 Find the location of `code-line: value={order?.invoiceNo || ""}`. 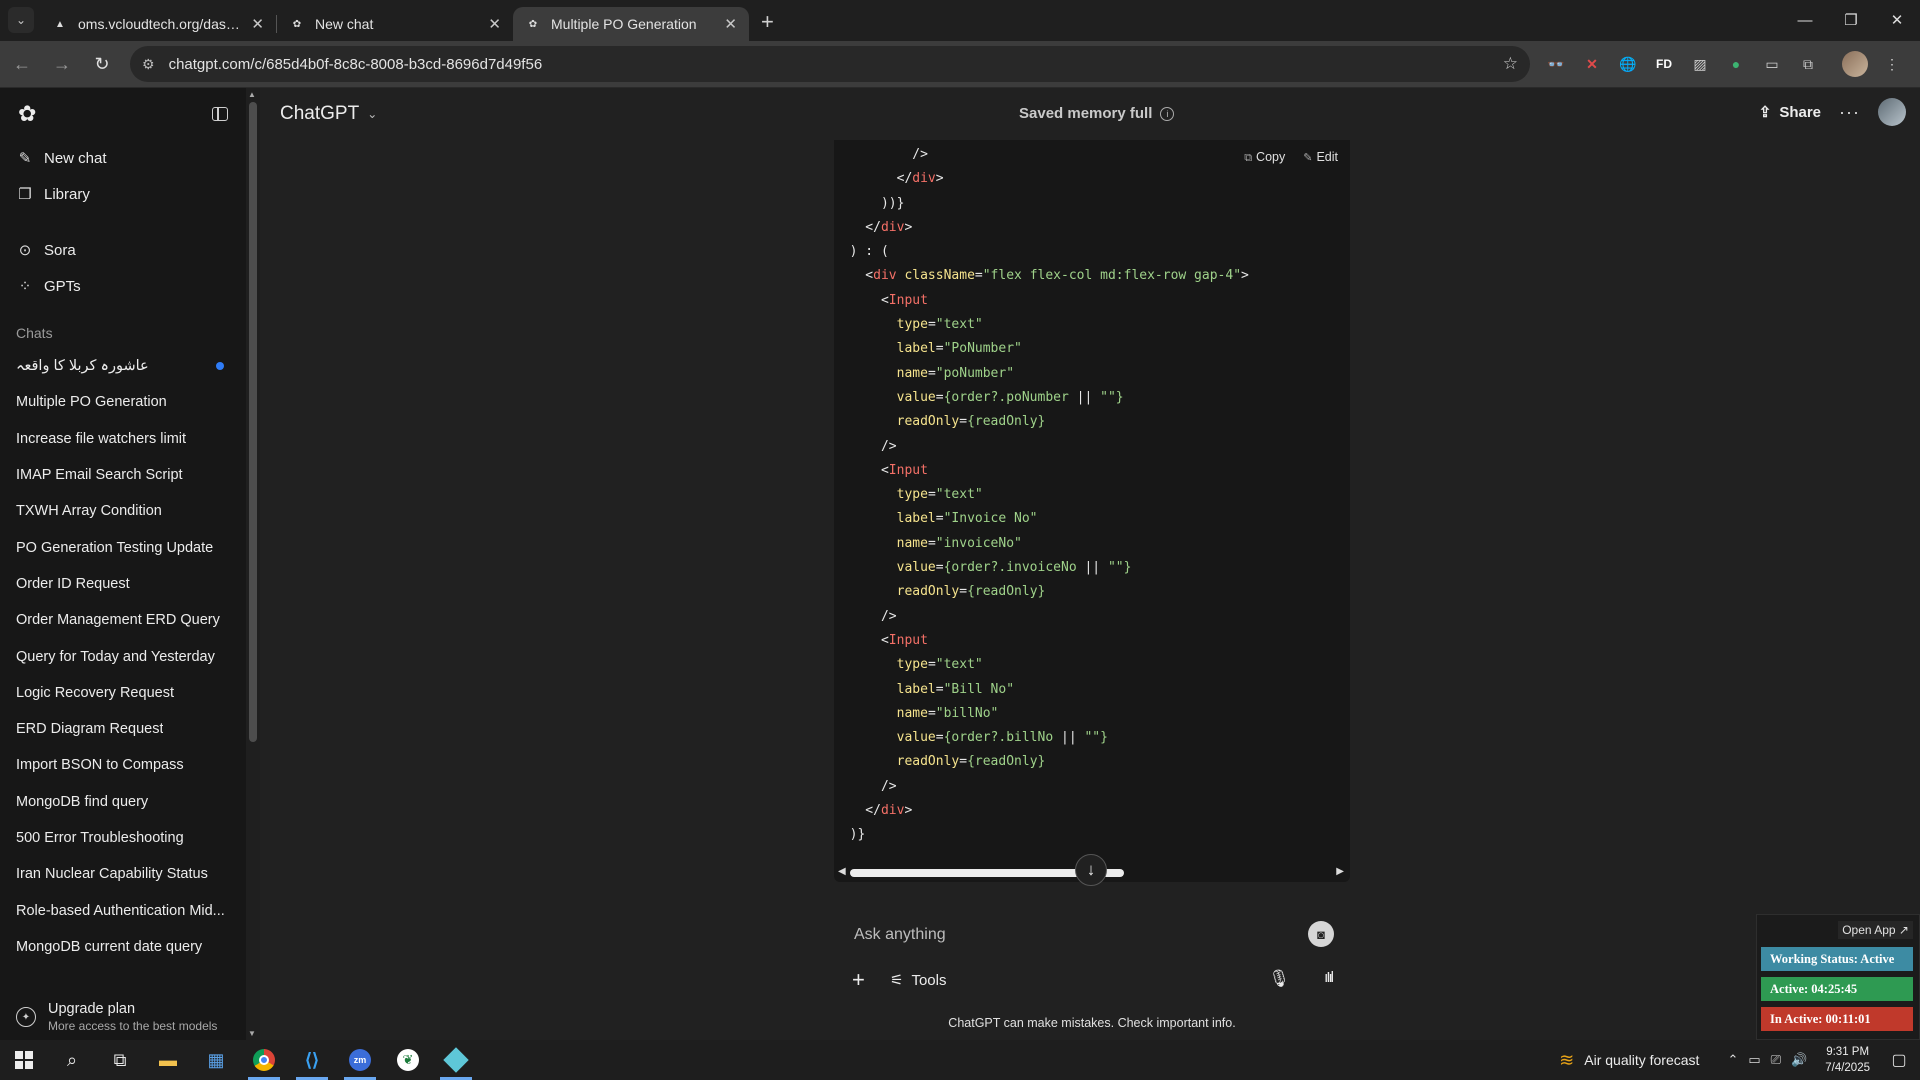

code-line: value={order?.invoiceNo || ""} is located at coordinates (1092, 568).